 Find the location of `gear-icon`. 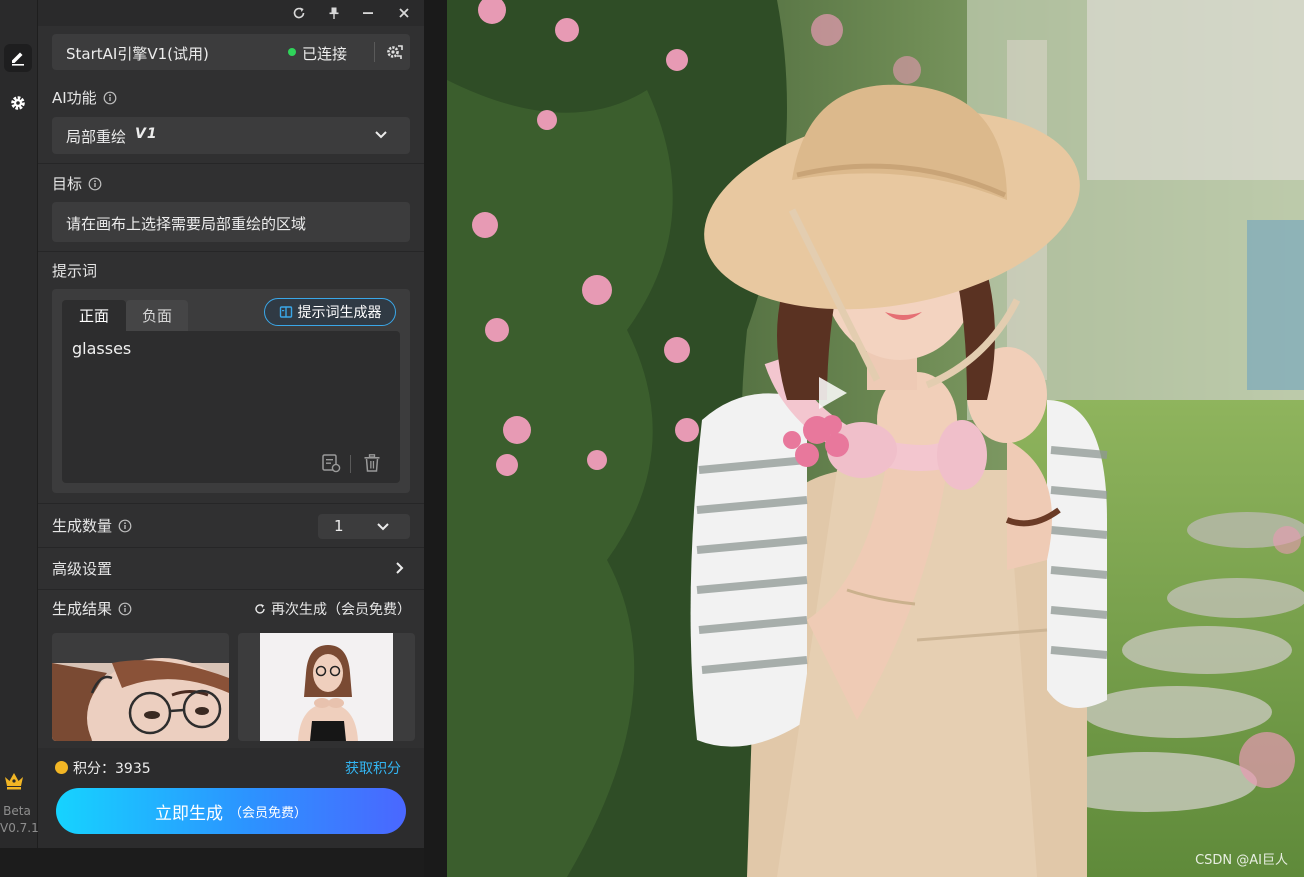

gear-icon is located at coordinates (18, 103).